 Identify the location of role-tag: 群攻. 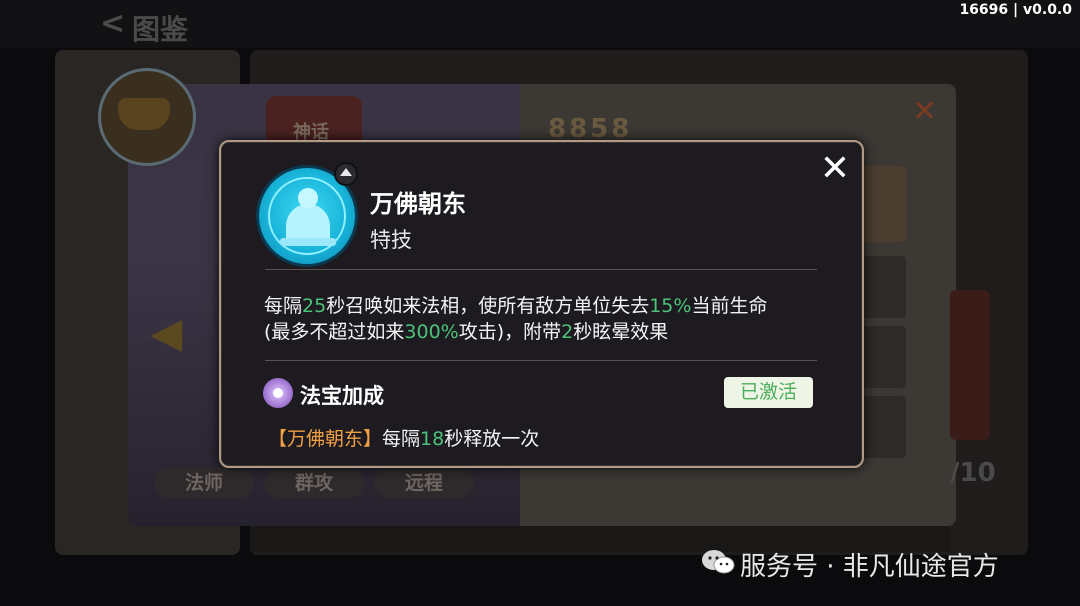
(314, 483).